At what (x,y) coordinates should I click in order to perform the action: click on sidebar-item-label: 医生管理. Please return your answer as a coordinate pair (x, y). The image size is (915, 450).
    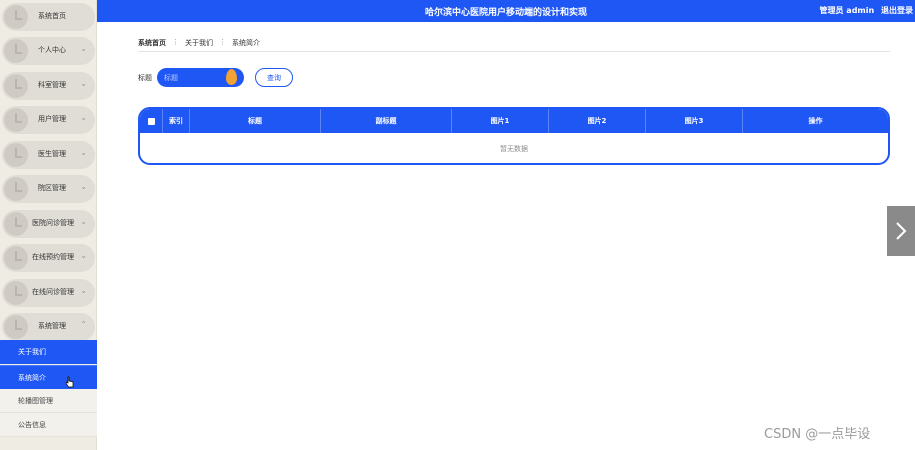
    Looking at the image, I should click on (52, 154).